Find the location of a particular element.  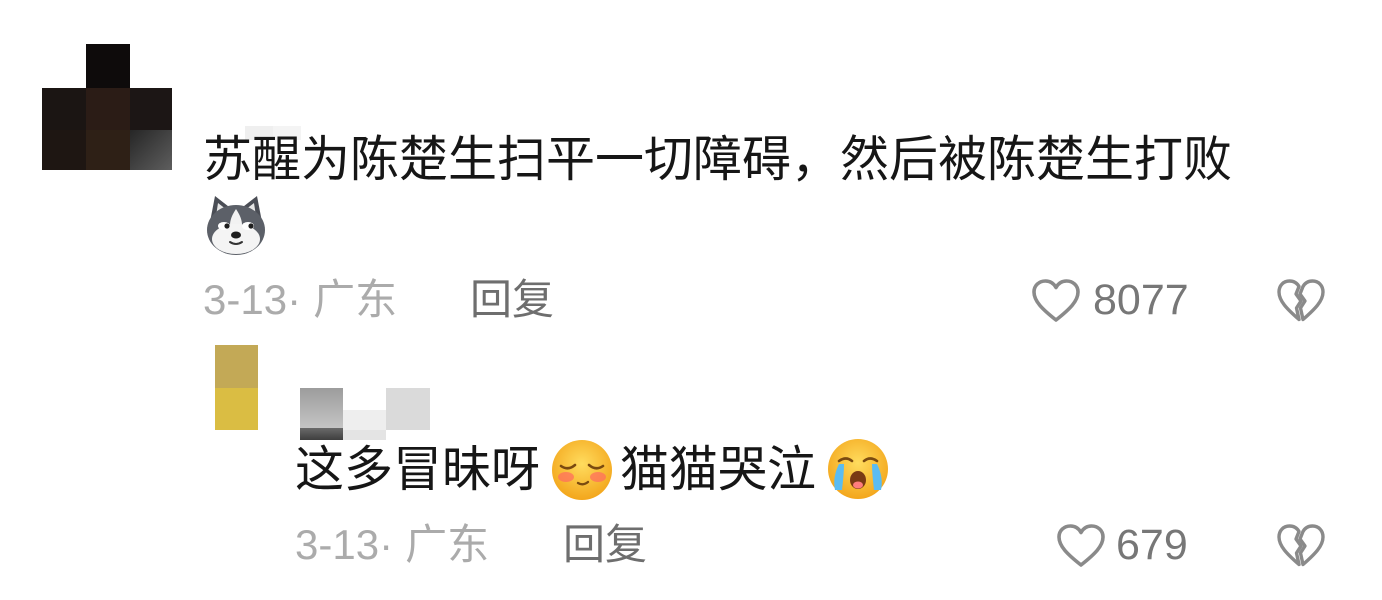

reply-meta: 3-13· 广东 is located at coordinates (392, 545).